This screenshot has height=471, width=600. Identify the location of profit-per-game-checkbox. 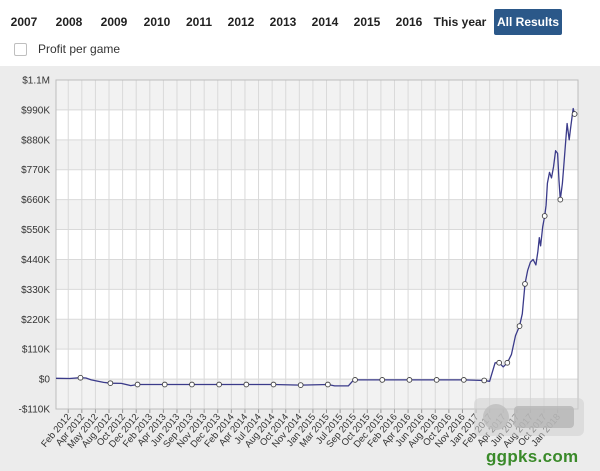
(20, 49).